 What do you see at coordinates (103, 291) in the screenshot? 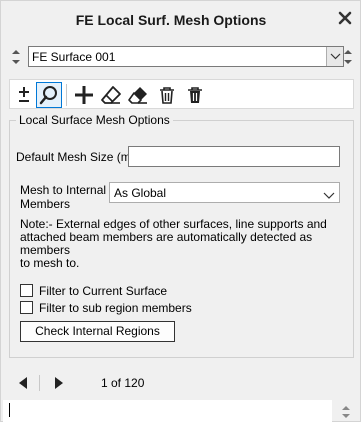
I see `filter-current-surface-label: Filter to Current Surface` at bounding box center [103, 291].